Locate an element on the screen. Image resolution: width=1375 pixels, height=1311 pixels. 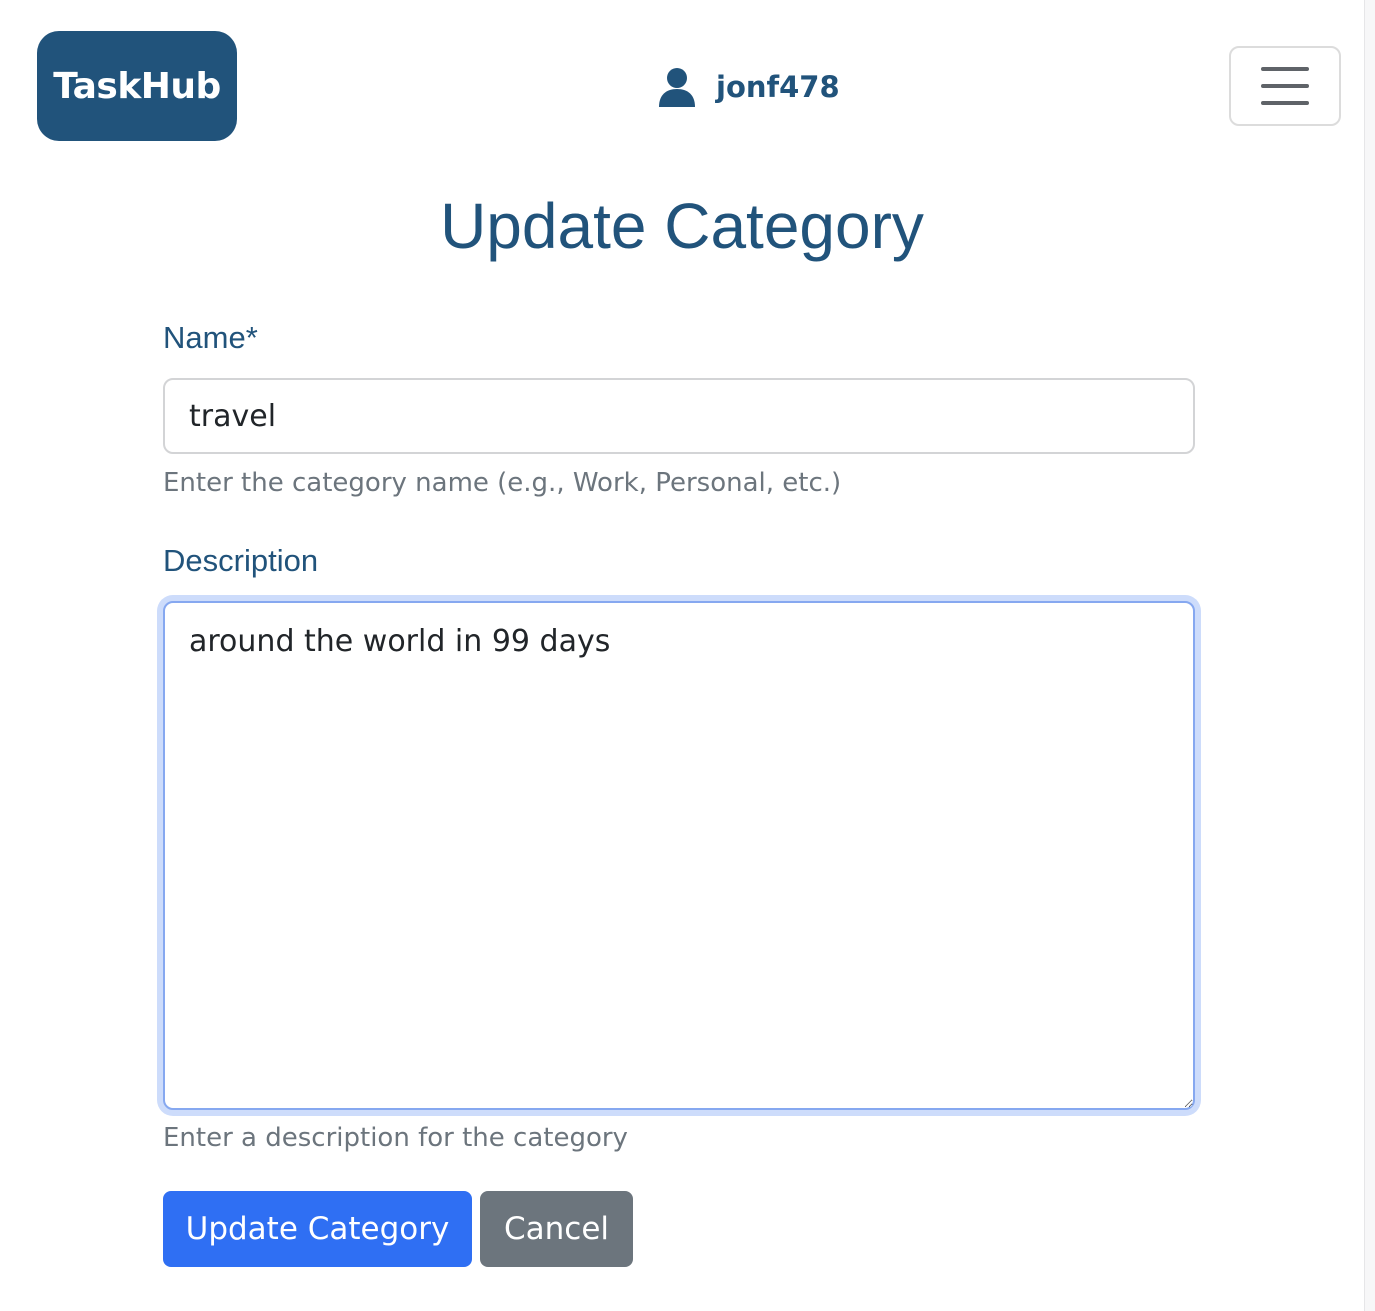
brand-logo-link: TaskHub is located at coordinates (137, 86).